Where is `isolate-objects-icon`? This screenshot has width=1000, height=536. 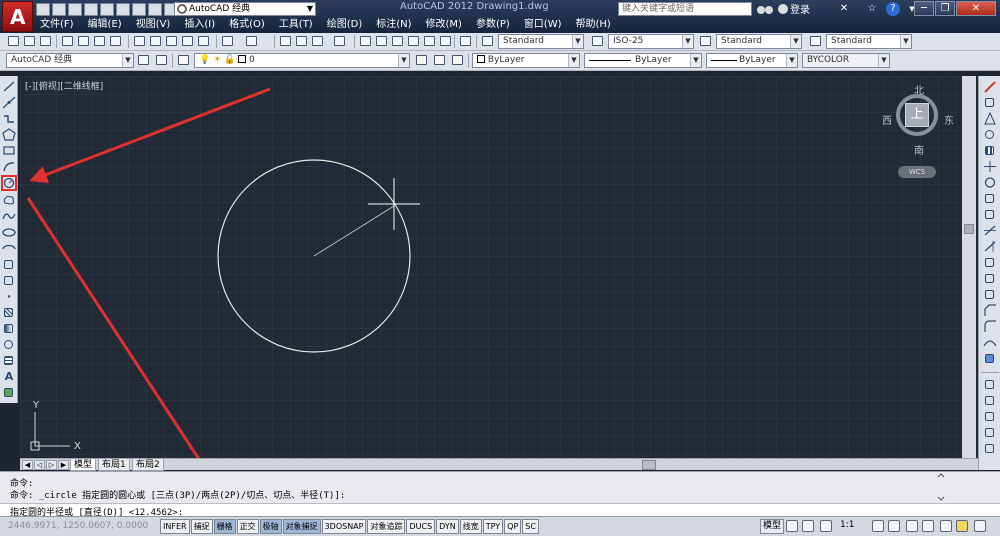 isolate-objects-icon is located at coordinates (962, 526).